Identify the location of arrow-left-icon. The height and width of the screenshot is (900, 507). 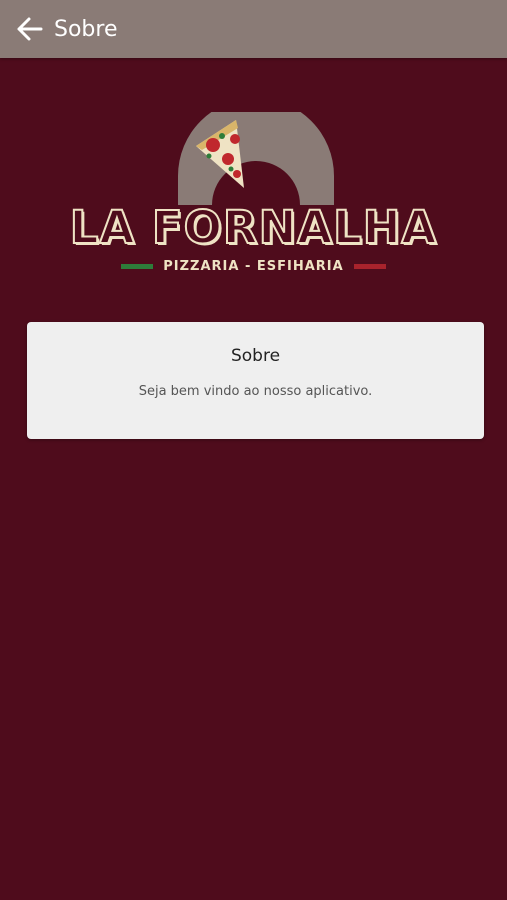
(30, 29).